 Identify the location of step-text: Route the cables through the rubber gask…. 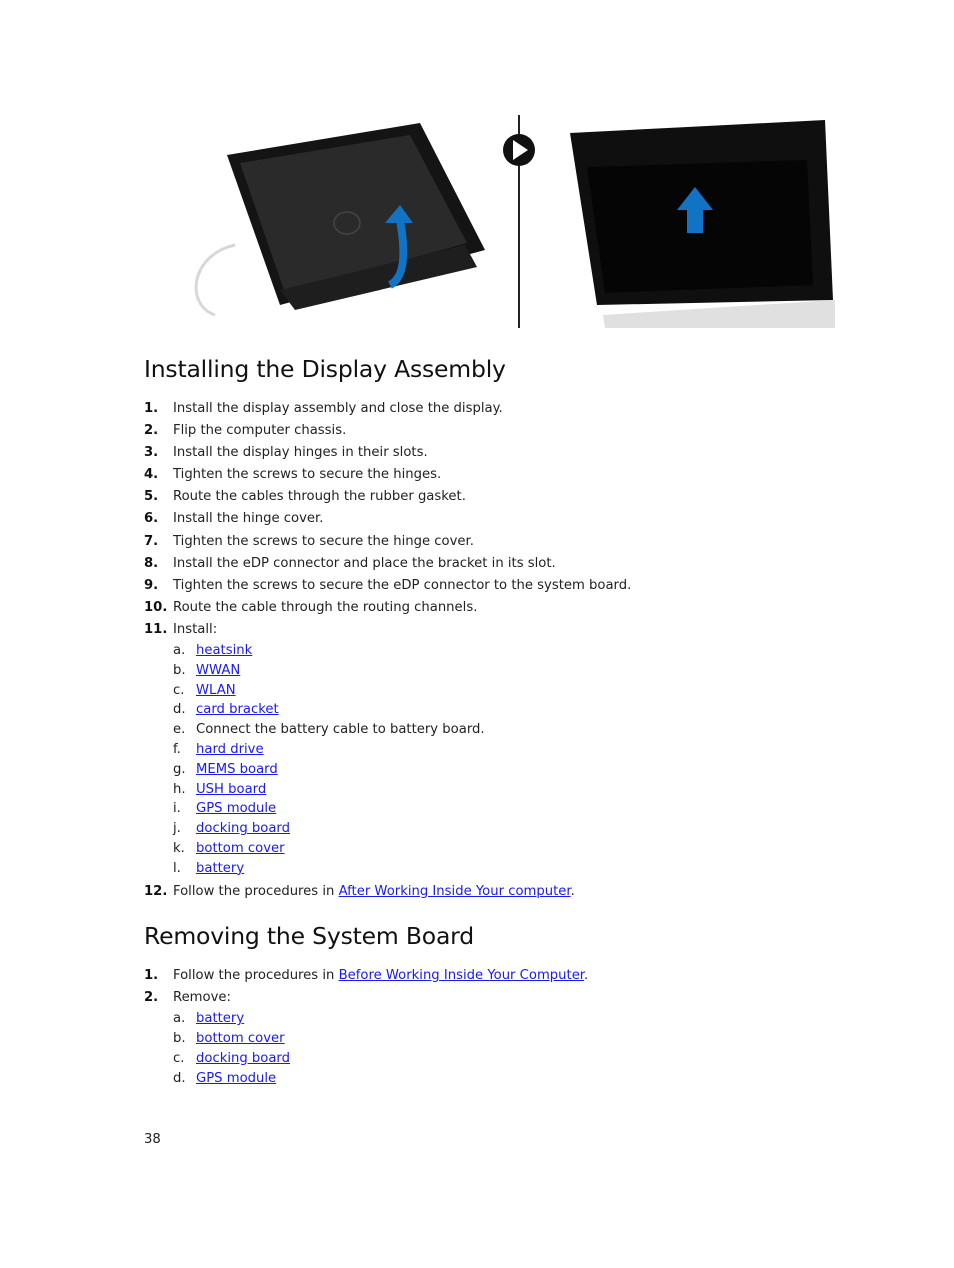
(319, 497).